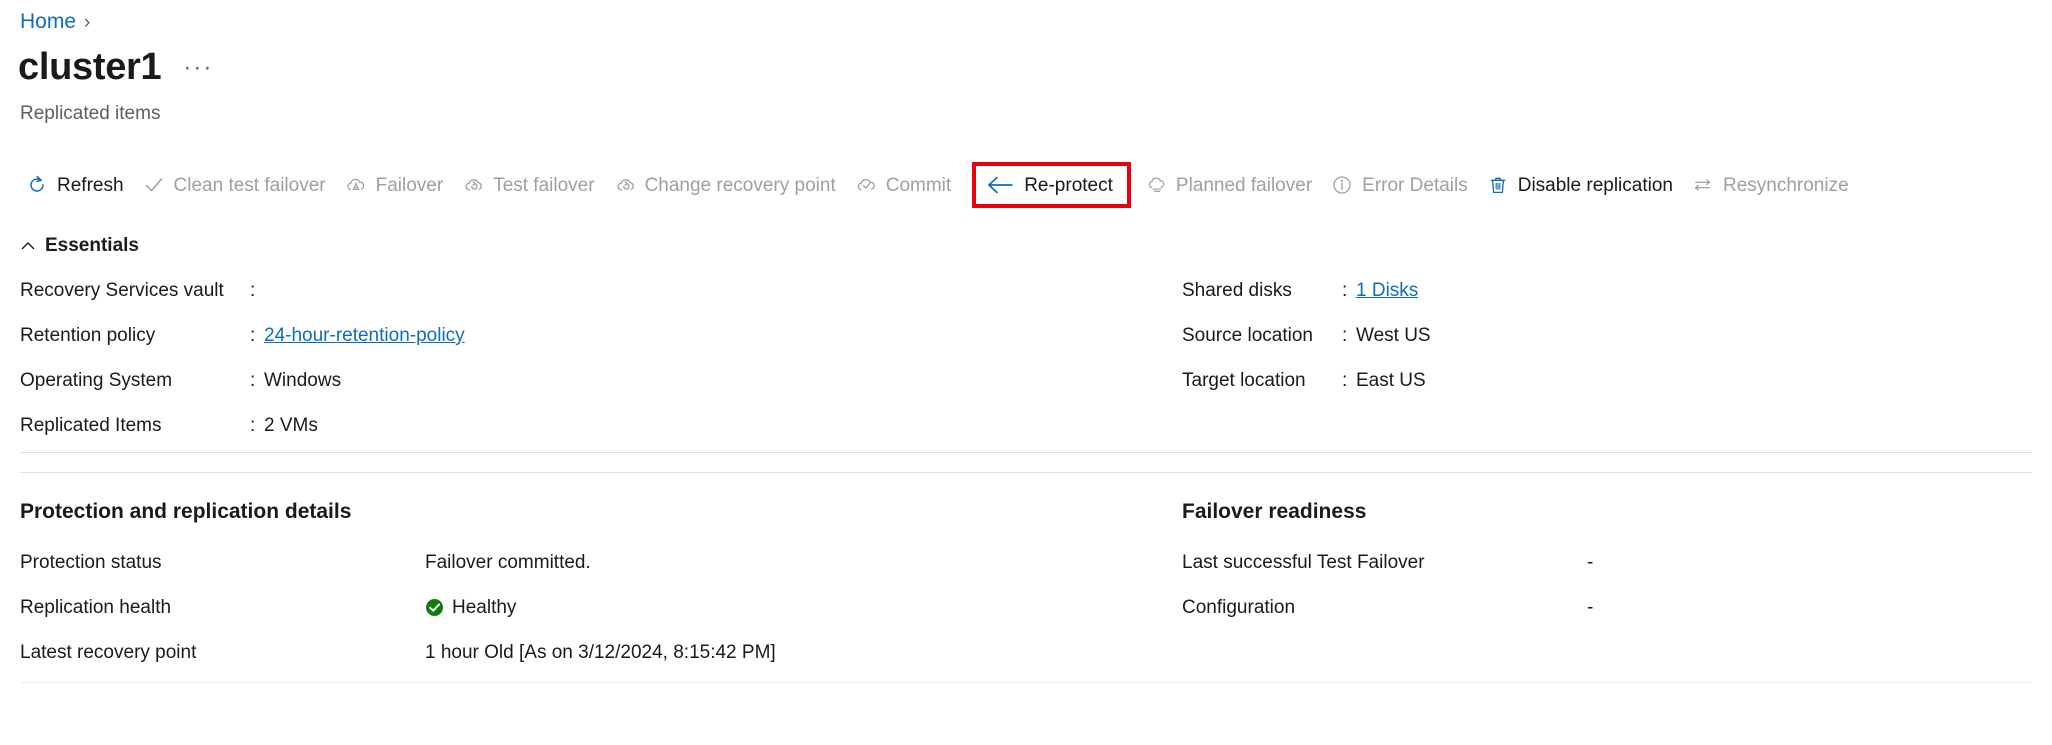 This screenshot has width=2052, height=745. What do you see at coordinates (1415, 185) in the screenshot?
I see `command-label: Error Details` at bounding box center [1415, 185].